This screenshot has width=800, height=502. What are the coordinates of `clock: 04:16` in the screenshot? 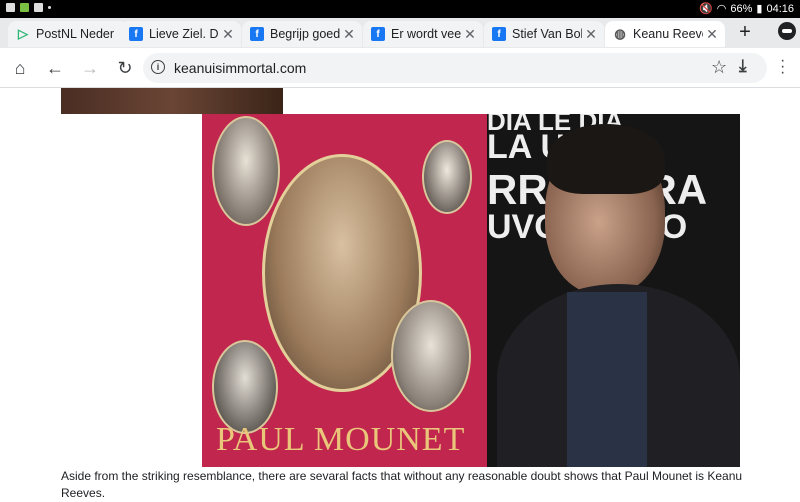 It's located at (780, 8).